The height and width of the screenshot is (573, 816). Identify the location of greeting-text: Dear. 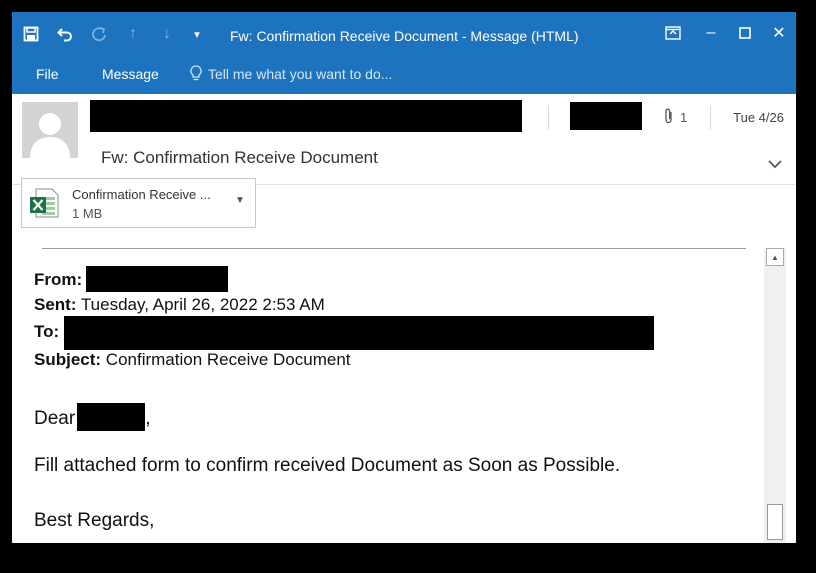
(55, 418).